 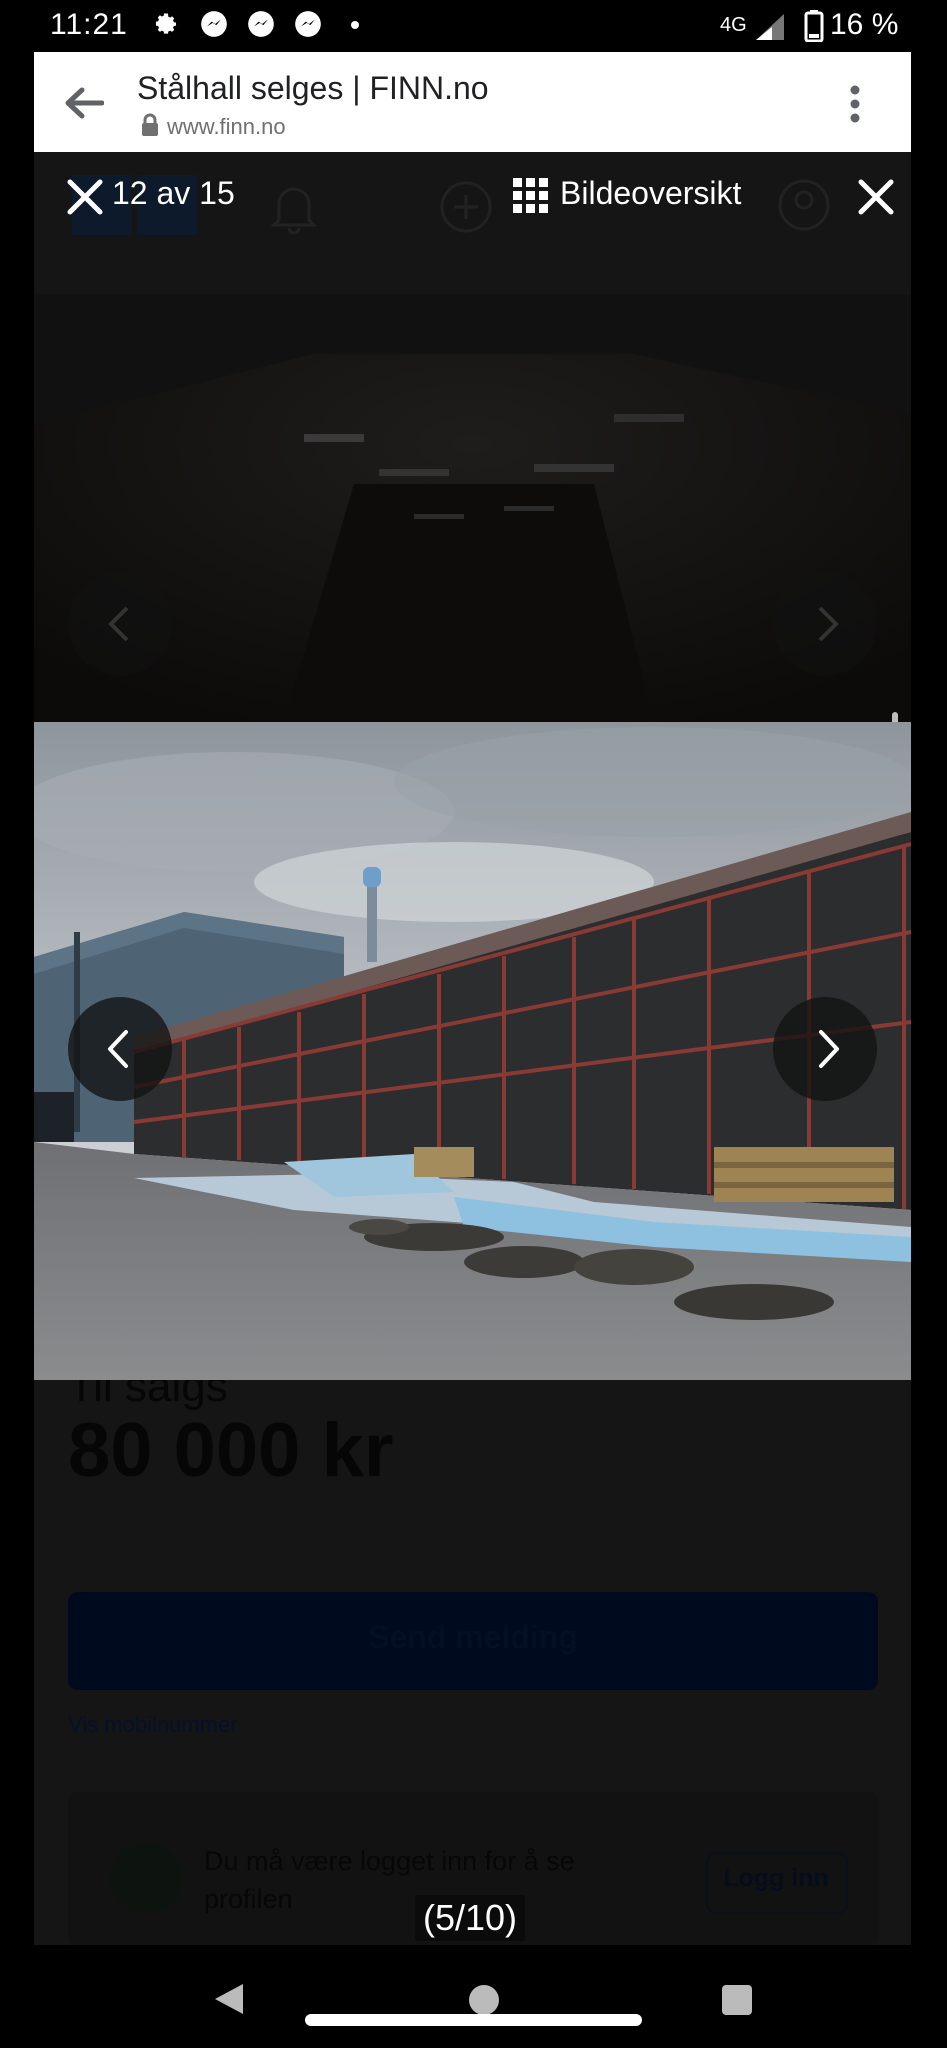 What do you see at coordinates (173, 193) in the screenshot?
I see `image-counter: 12 av 15` at bounding box center [173, 193].